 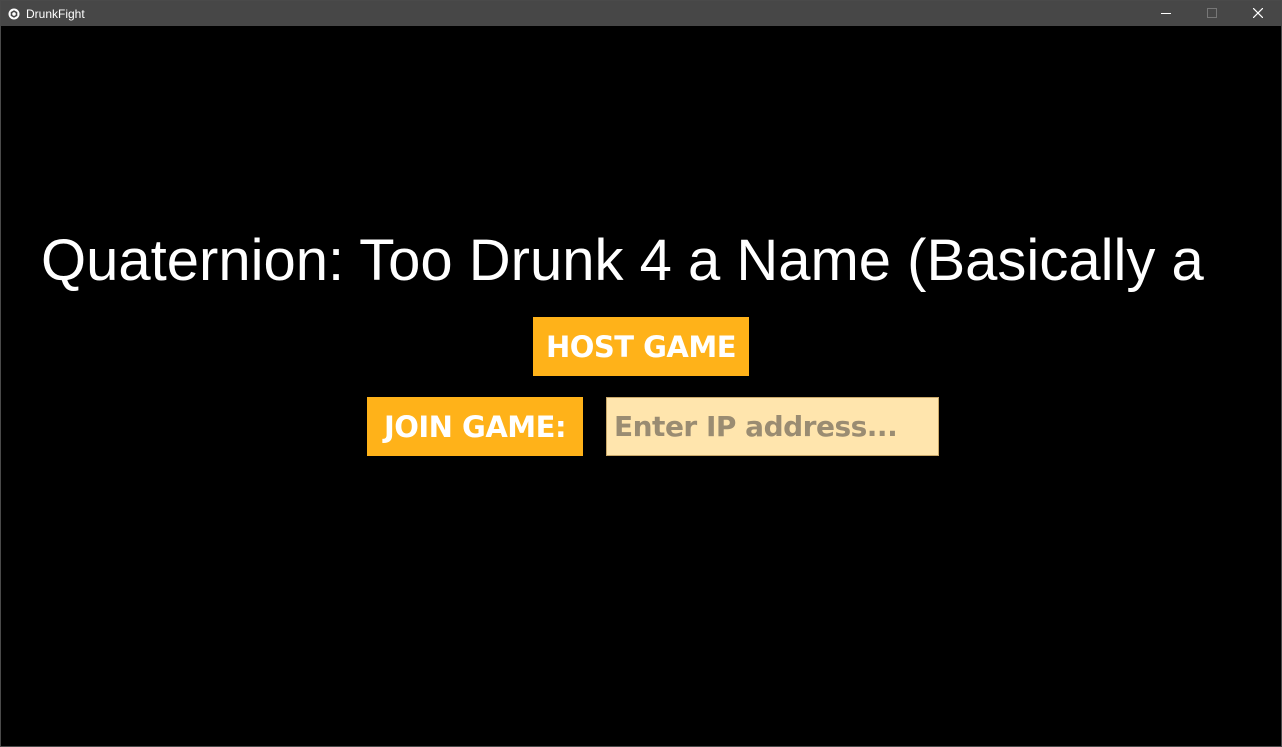 I want to click on minimize-icon, so click(x=1166, y=14).